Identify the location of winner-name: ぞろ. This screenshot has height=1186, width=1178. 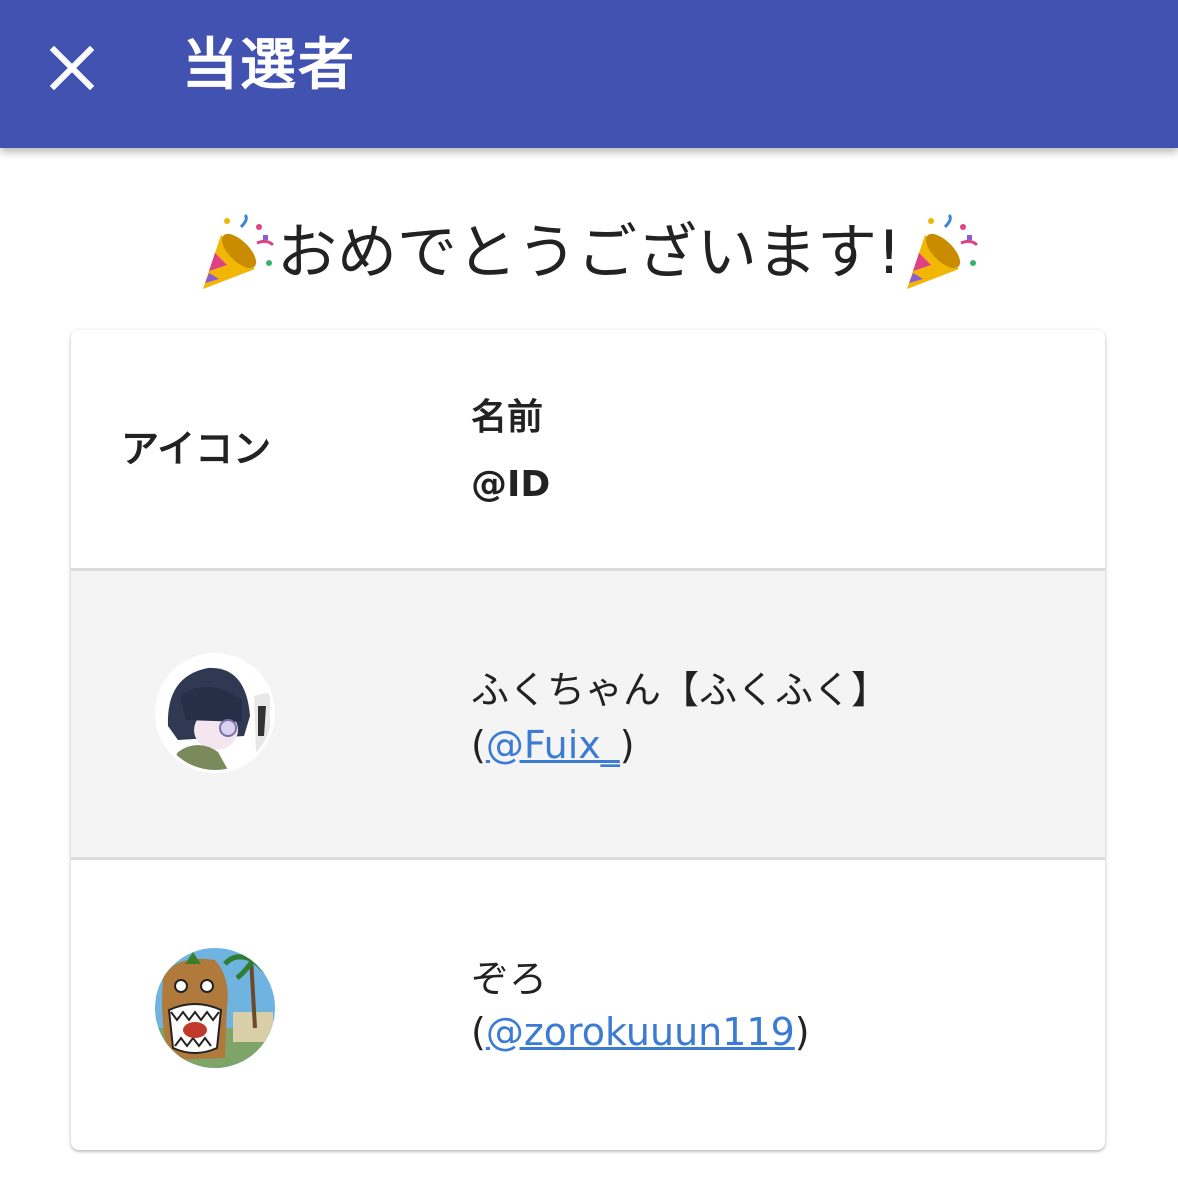
(509, 979).